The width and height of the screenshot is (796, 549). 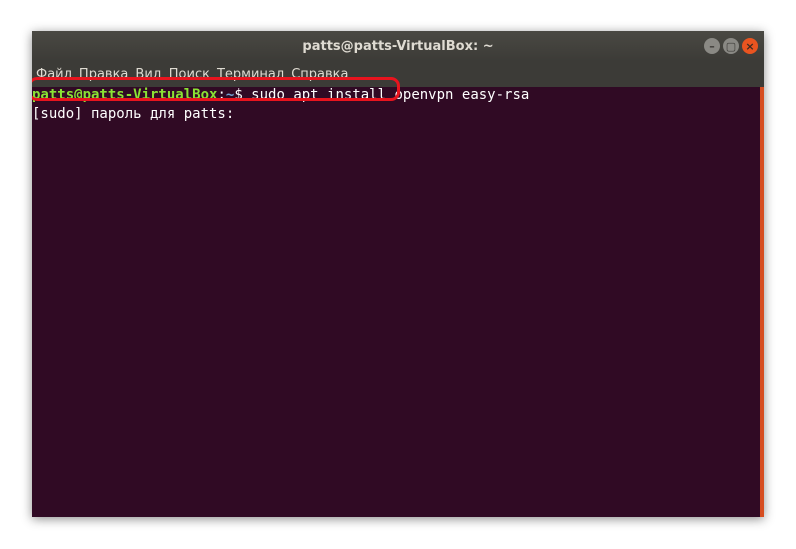 I want to click on maximize-icon: ▢, so click(x=731, y=46).